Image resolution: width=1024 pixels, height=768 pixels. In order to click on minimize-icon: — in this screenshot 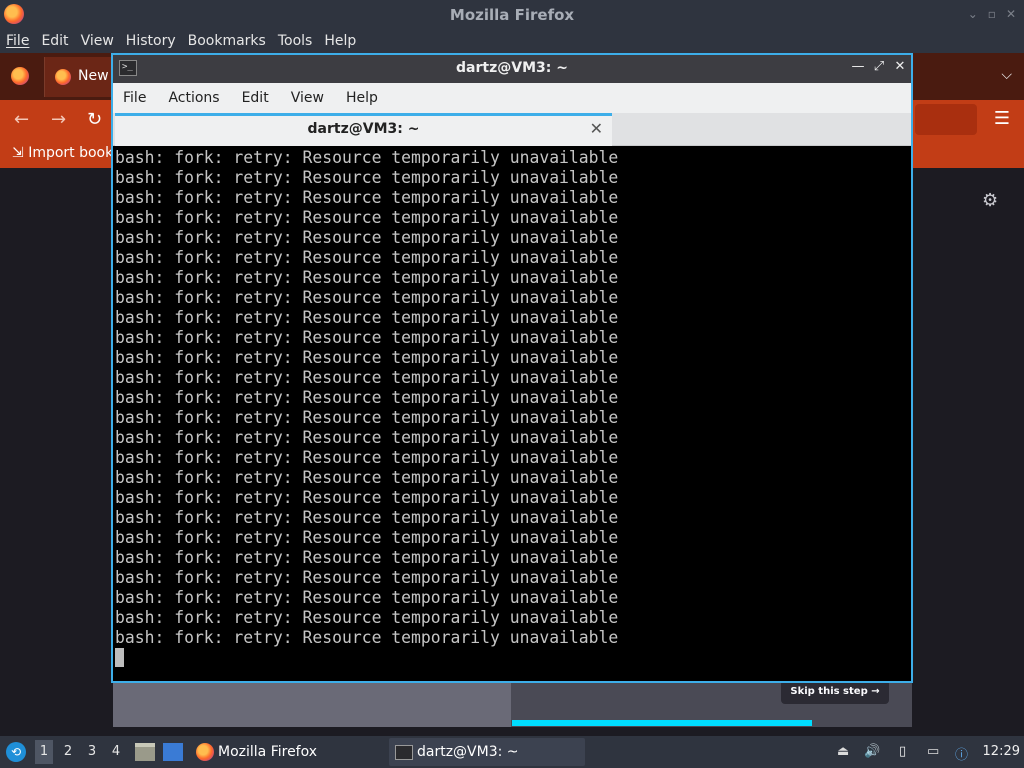, I will do `click(858, 66)`.